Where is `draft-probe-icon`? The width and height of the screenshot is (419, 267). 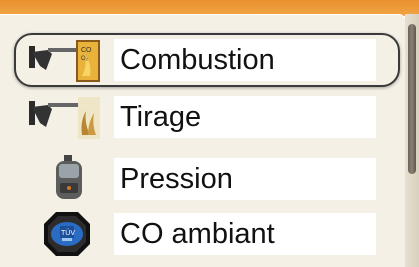 draft-probe-icon is located at coordinates (66, 117).